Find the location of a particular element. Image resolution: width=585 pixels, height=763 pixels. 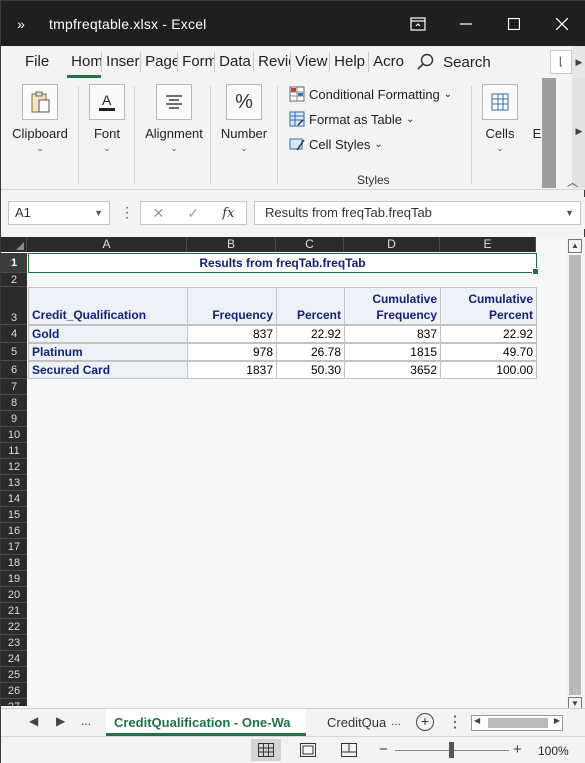

ribbon-overflow-button: ⌊ is located at coordinates (561, 62).